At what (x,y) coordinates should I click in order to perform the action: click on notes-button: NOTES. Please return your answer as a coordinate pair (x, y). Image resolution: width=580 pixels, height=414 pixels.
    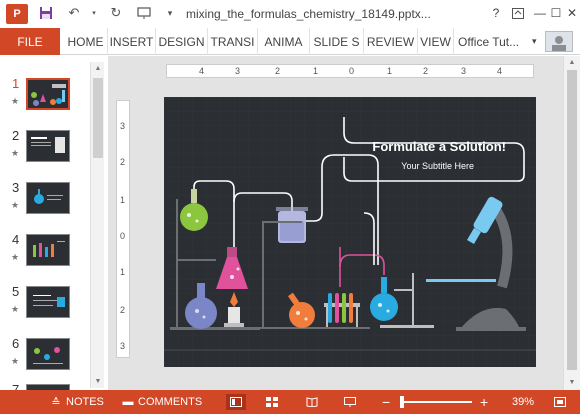
    Looking at the image, I should click on (85, 402).